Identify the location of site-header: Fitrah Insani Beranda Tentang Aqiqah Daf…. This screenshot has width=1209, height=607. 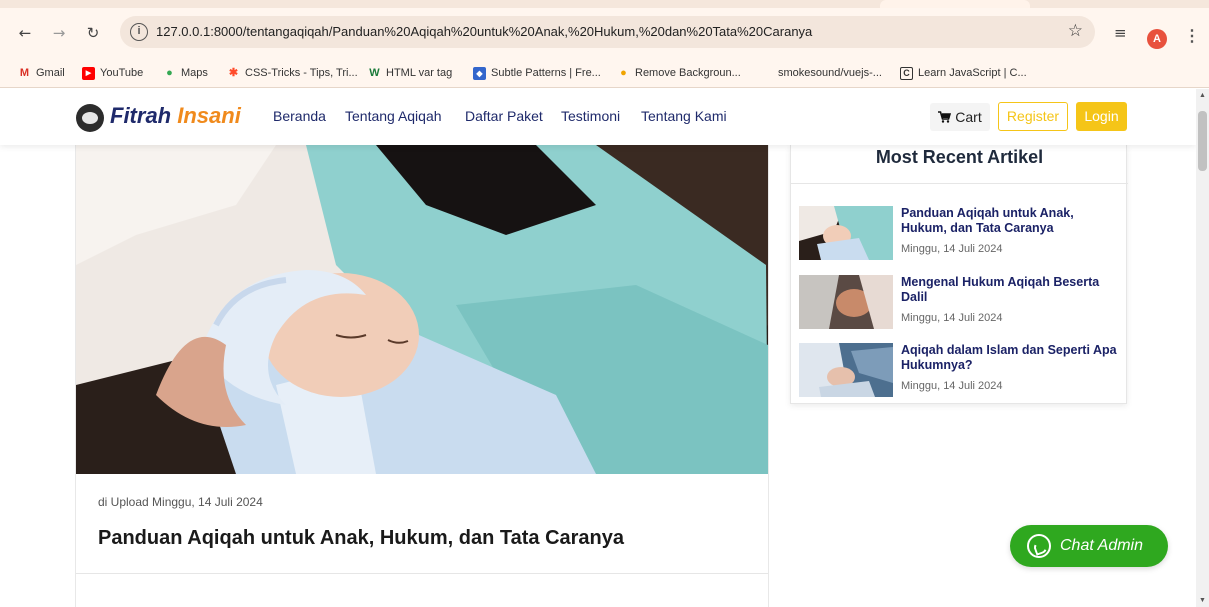
(598, 117).